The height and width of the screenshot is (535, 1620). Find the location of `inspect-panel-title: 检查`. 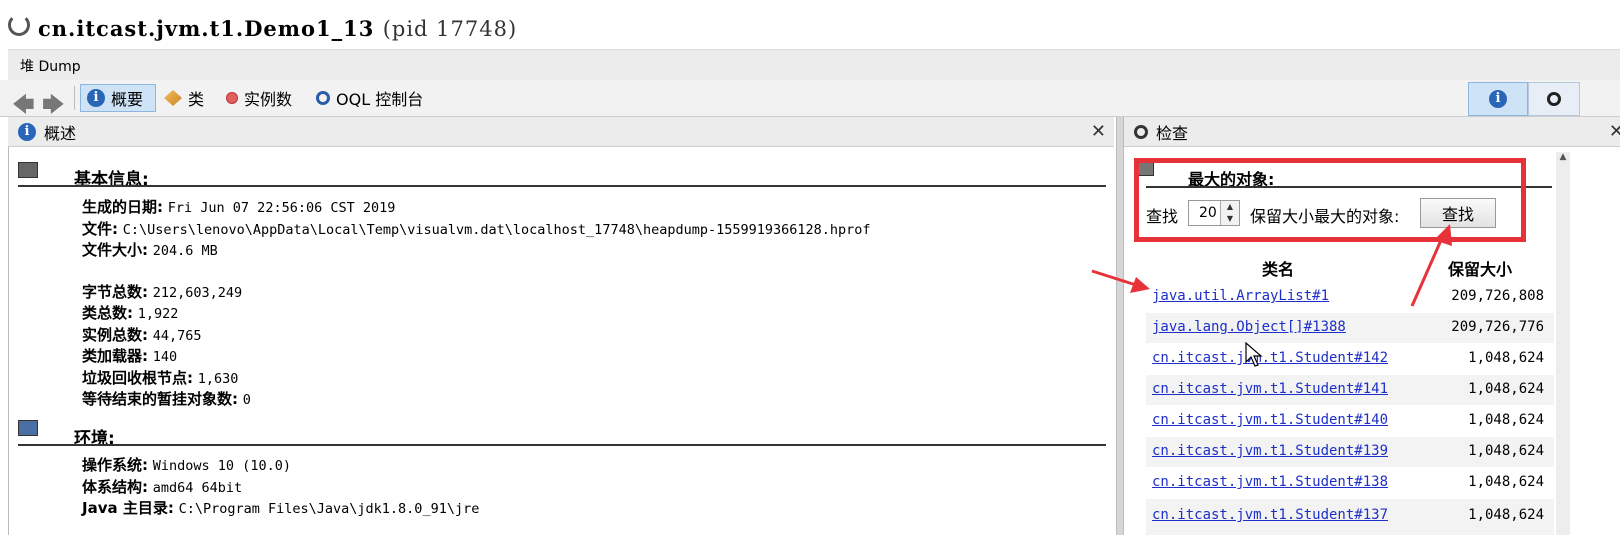

inspect-panel-title: 检查 is located at coordinates (1172, 133).